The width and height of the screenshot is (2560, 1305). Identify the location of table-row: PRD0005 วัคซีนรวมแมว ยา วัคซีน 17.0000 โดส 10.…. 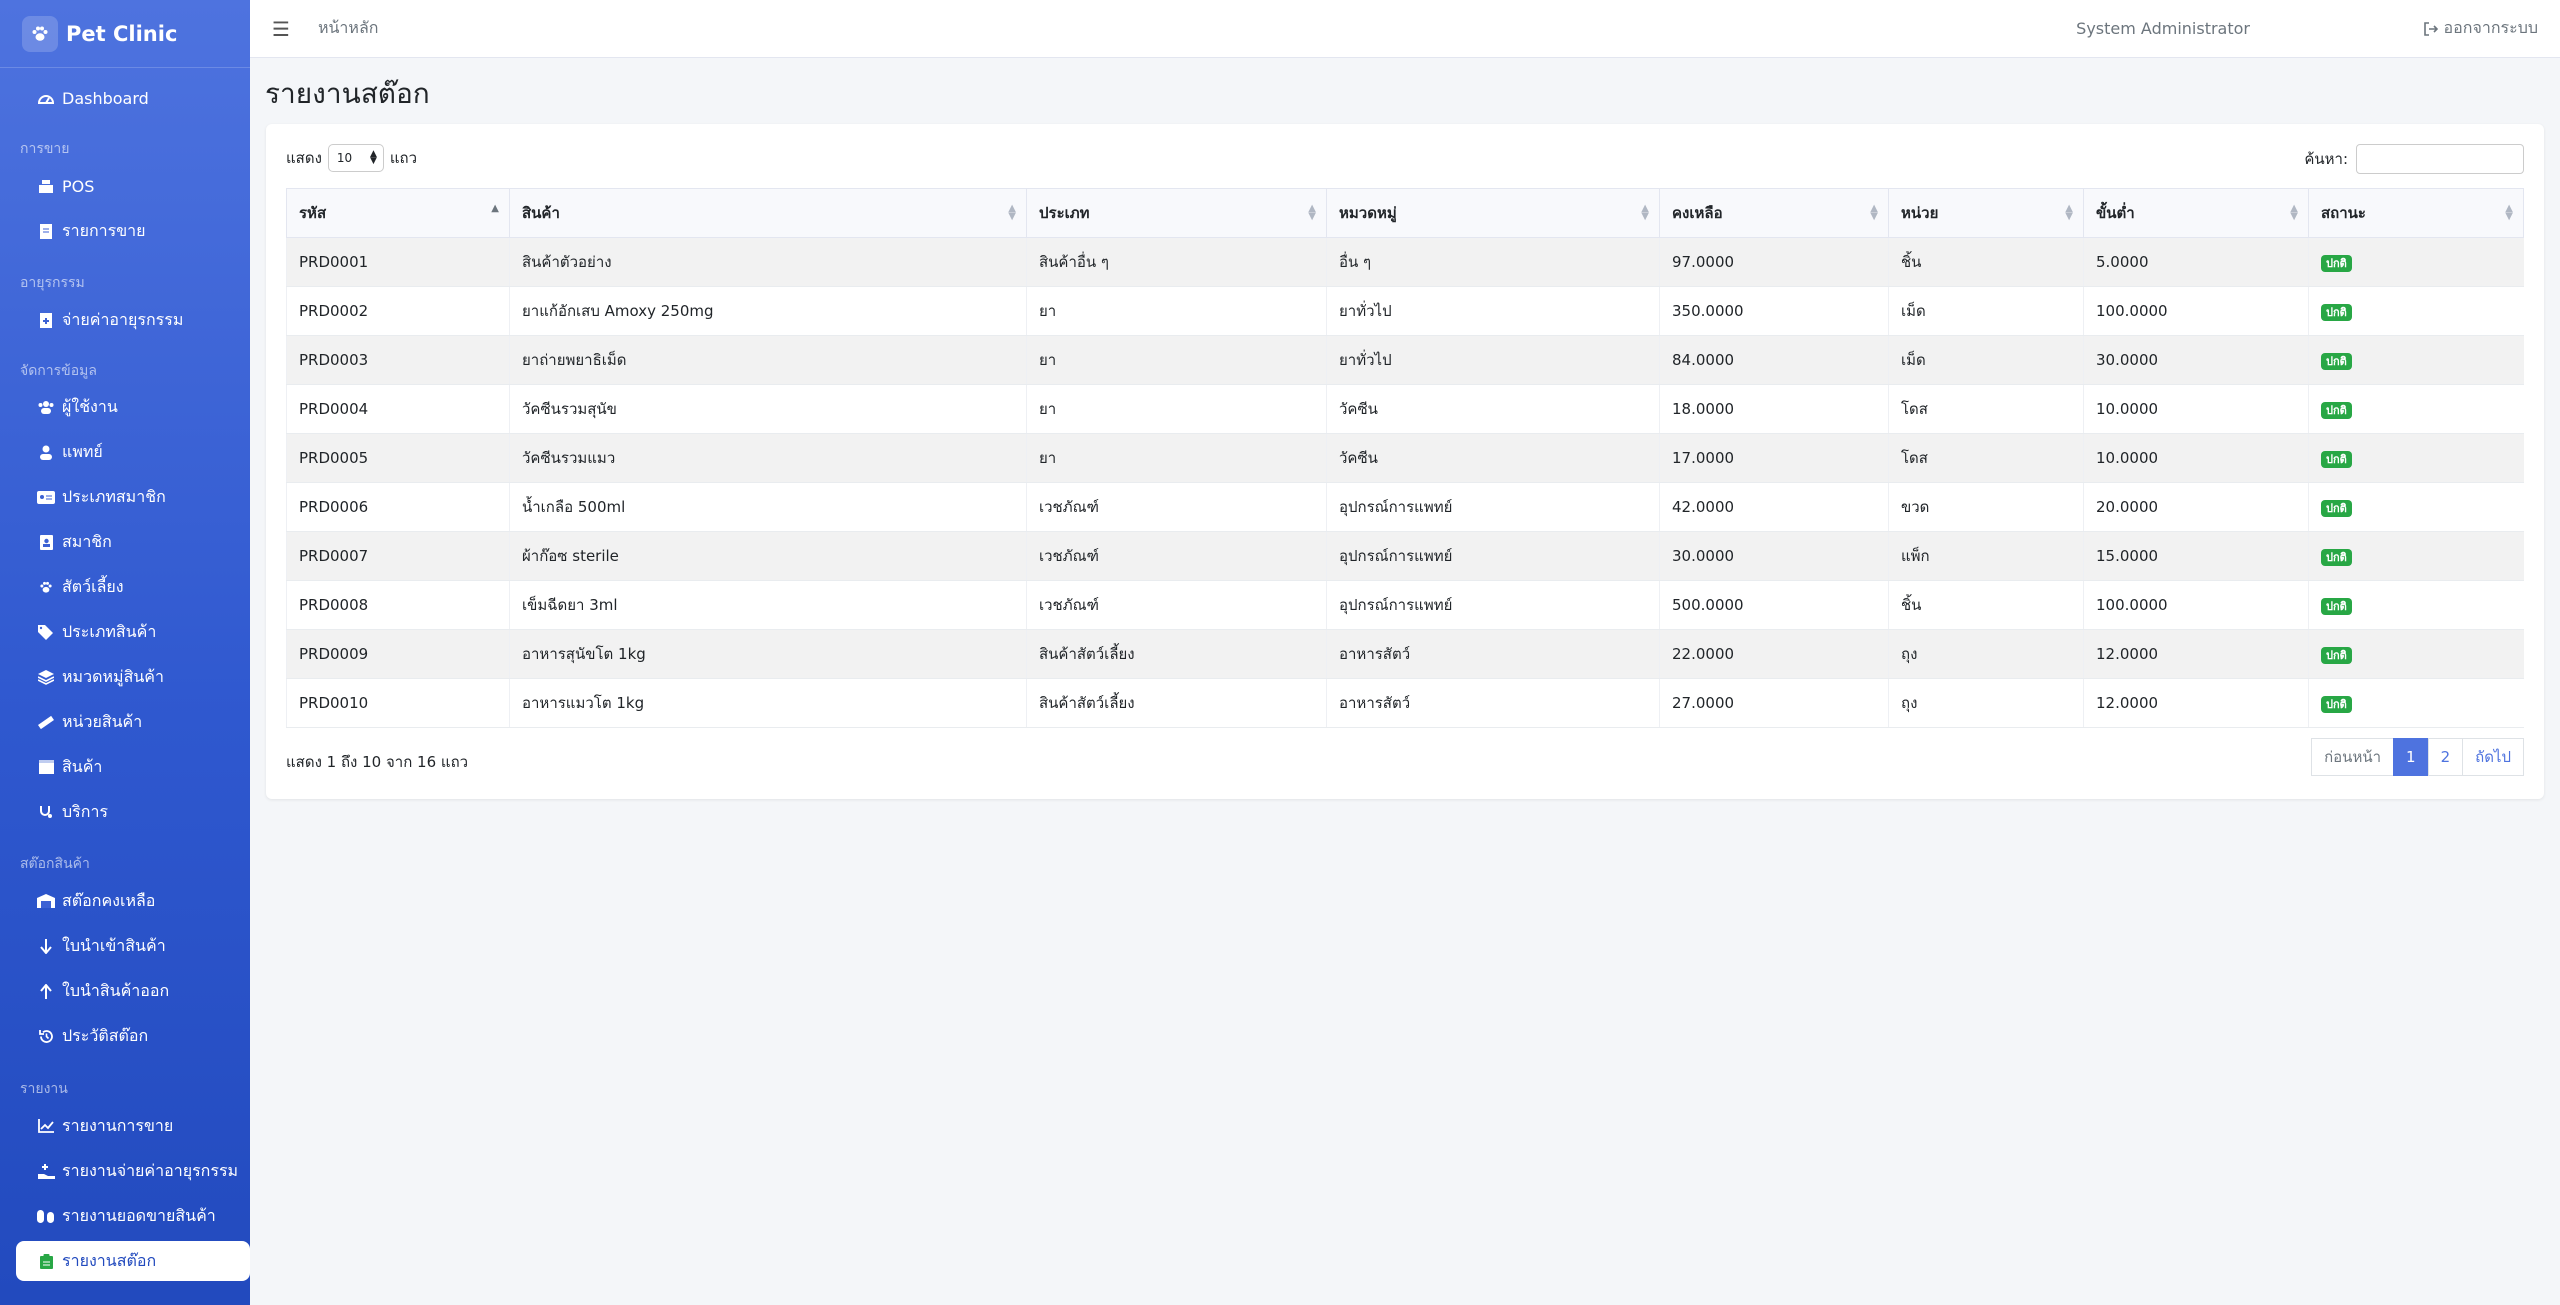
(1405, 458).